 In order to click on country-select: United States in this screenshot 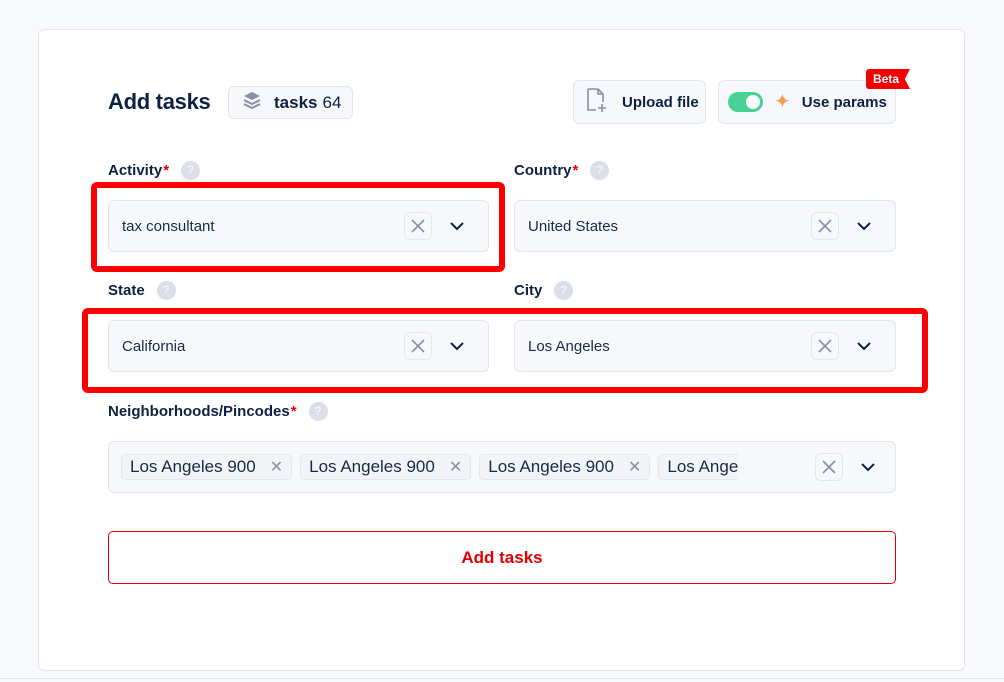, I will do `click(705, 226)`.